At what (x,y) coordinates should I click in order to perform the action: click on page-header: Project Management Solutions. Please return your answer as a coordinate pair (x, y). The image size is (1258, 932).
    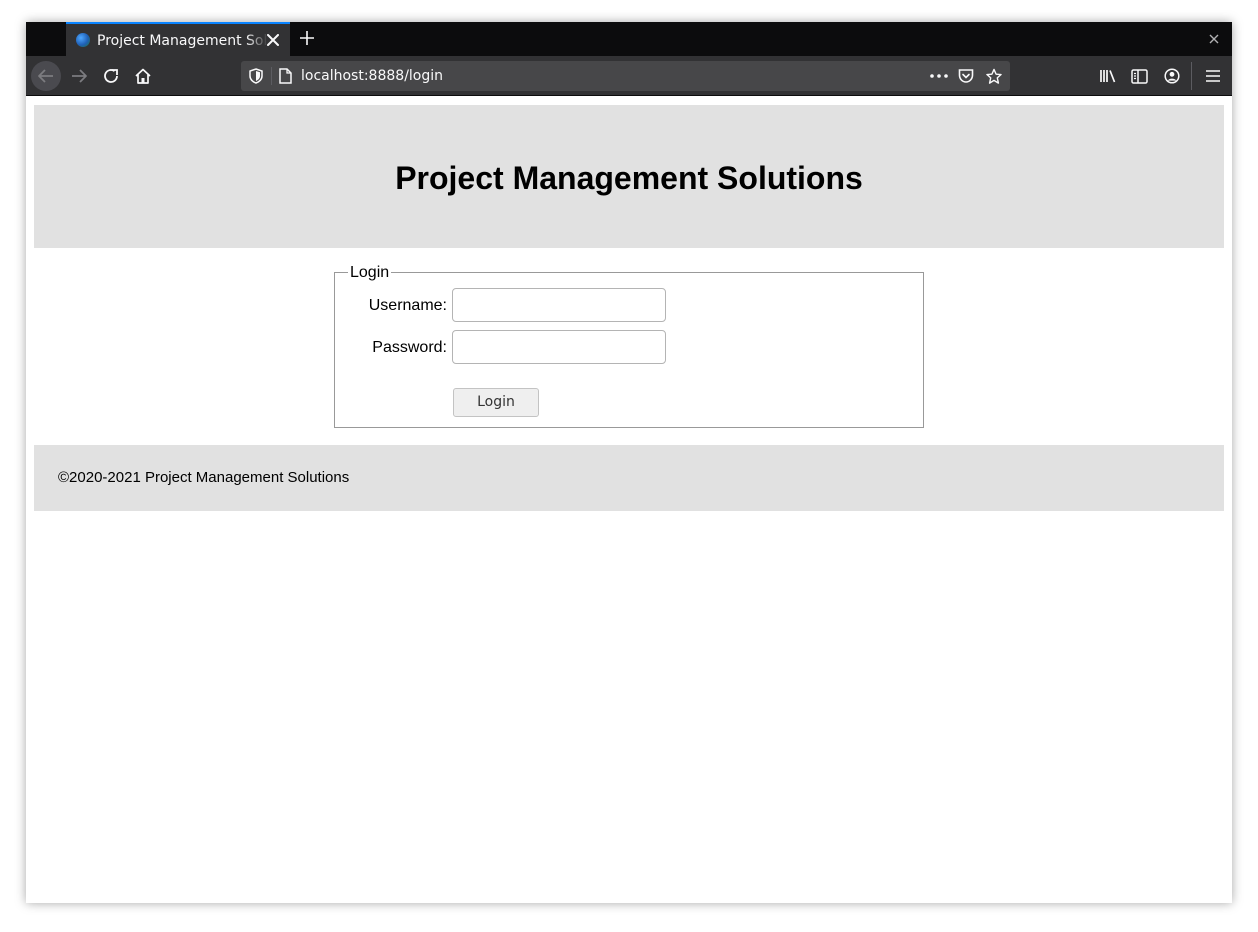
    Looking at the image, I should click on (629, 176).